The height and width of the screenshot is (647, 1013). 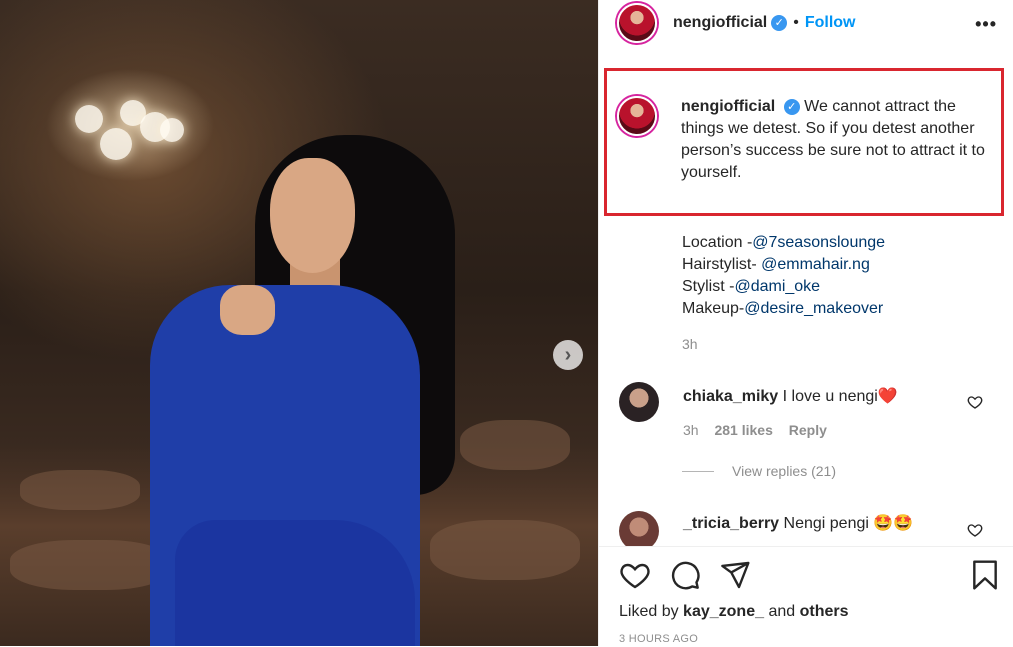 I want to click on caption-username: nengiofficial, so click(x=728, y=106).